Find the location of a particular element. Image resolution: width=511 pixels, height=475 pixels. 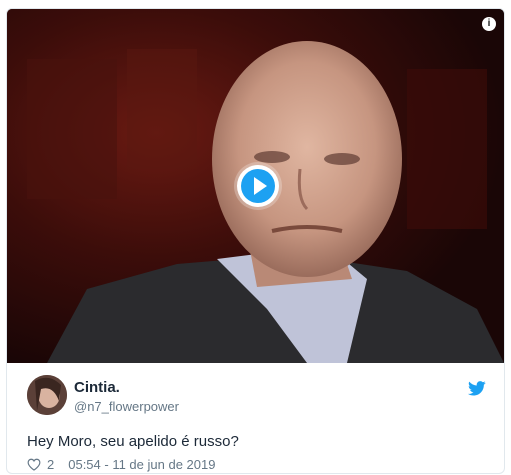

heart-icon is located at coordinates (34, 464).